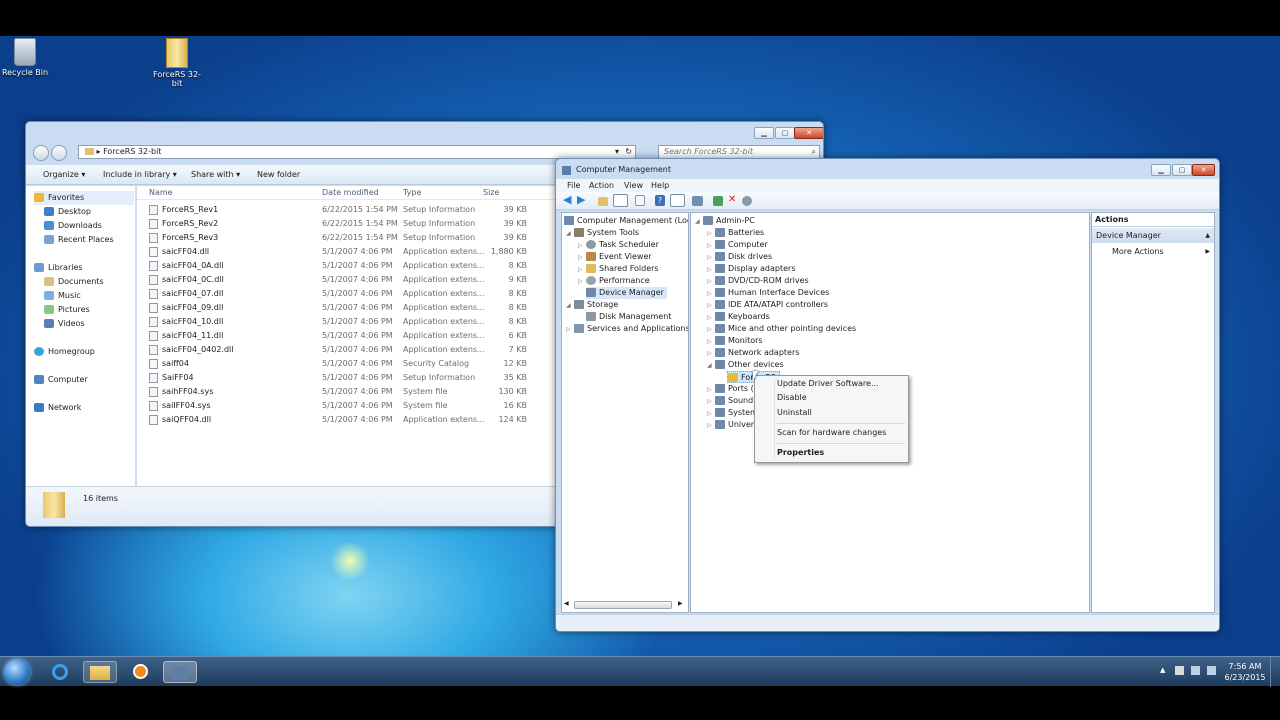  What do you see at coordinates (592, 305) in the screenshot?
I see `tree-storage: ◢ Storage` at bounding box center [592, 305].